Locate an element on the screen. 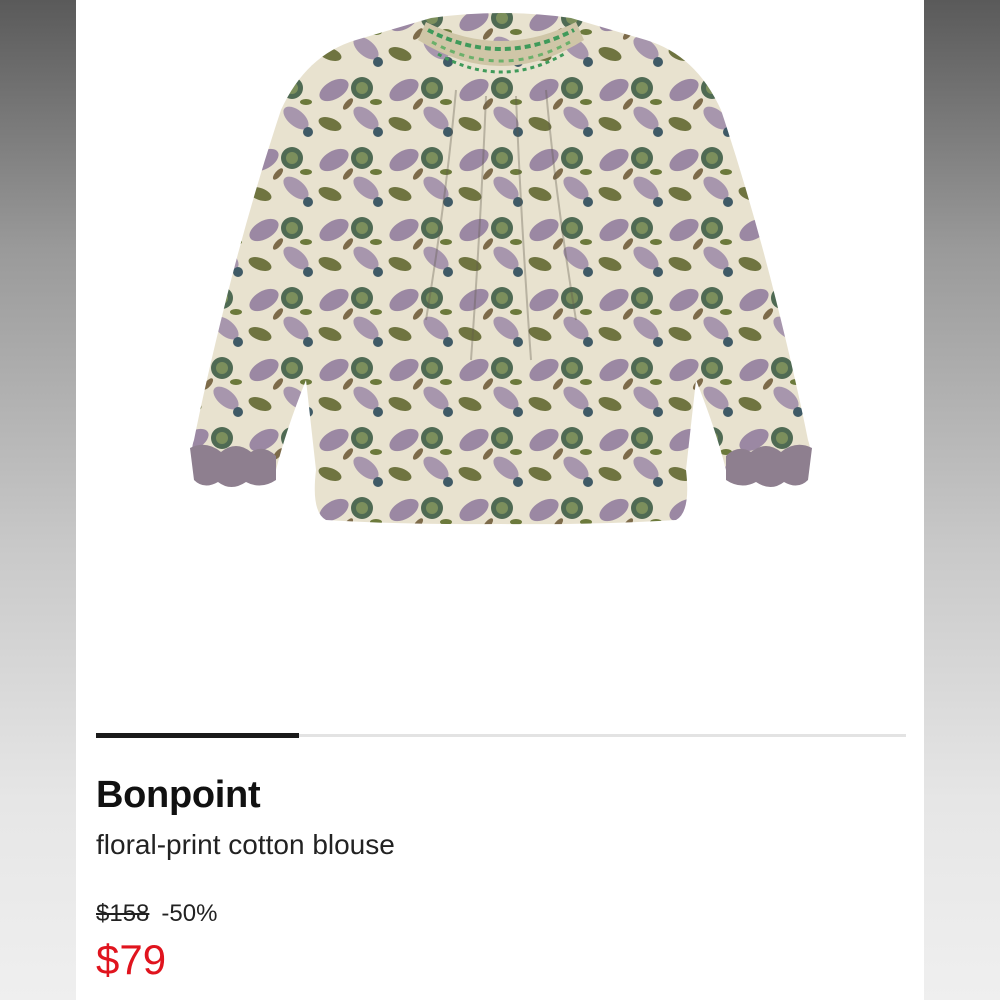 The image size is (1000, 1000). product-description: floral-print cotton blouse is located at coordinates (245, 845).